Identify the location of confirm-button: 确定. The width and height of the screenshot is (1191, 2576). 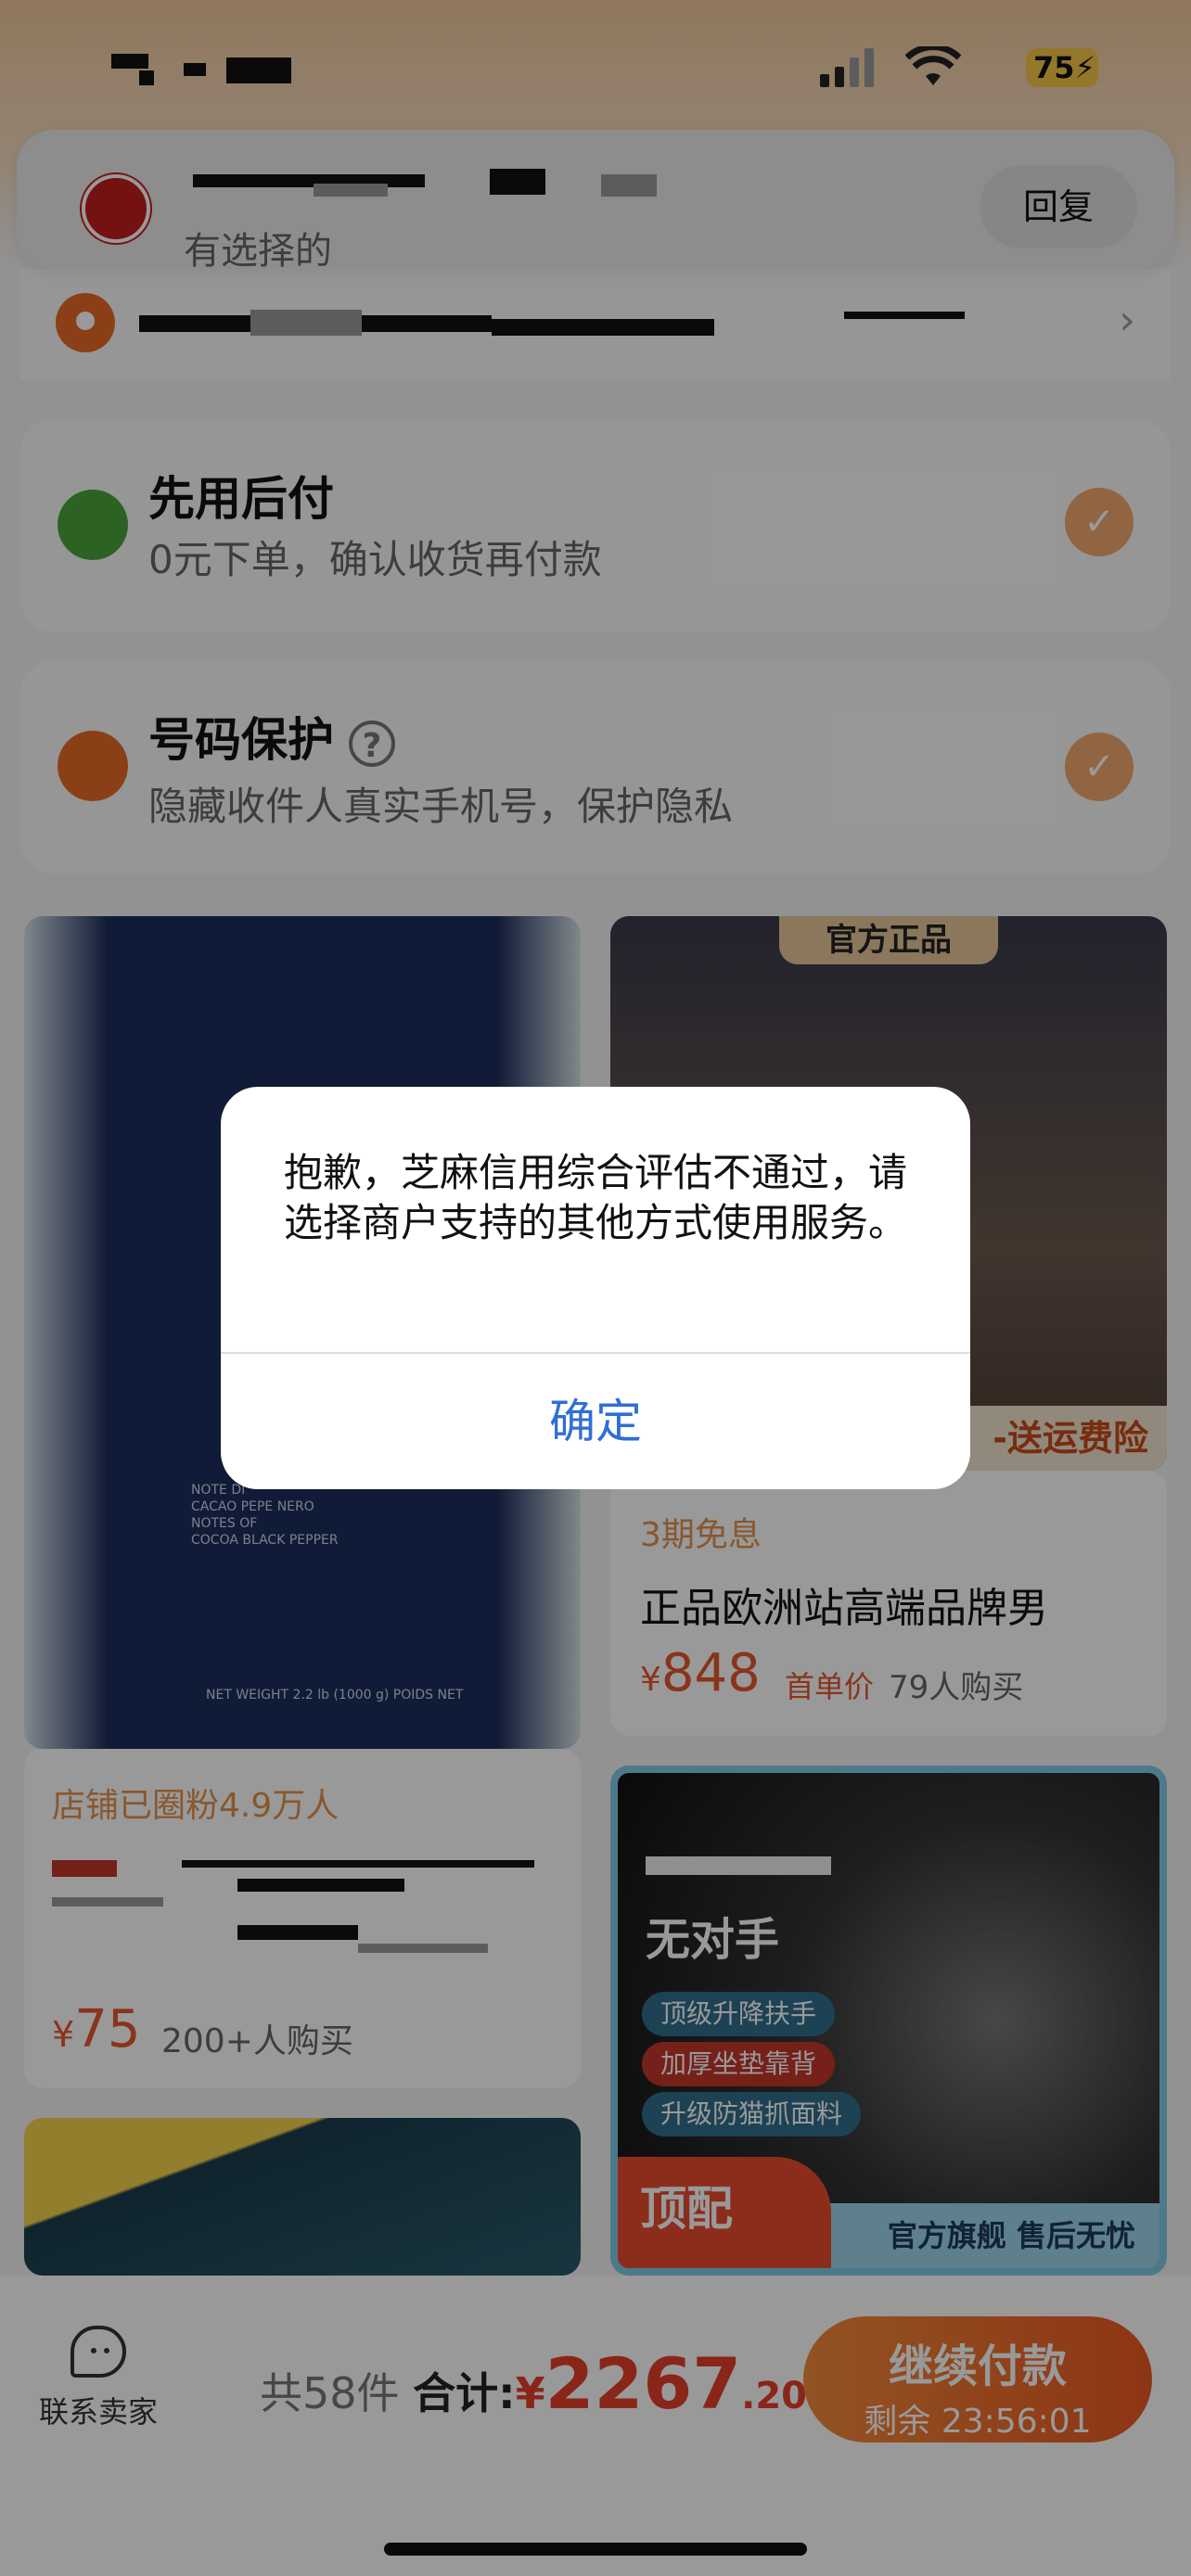
(595, 1421).